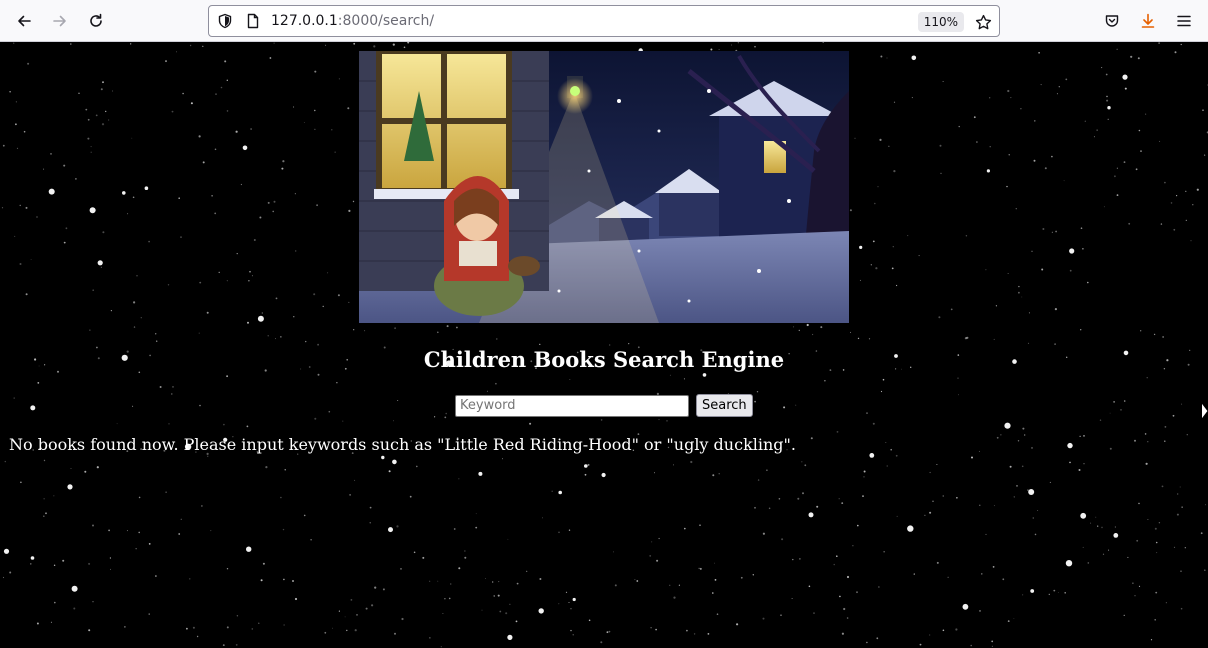 The image size is (1208, 648). What do you see at coordinates (96, 21) in the screenshot?
I see `reload-button` at bounding box center [96, 21].